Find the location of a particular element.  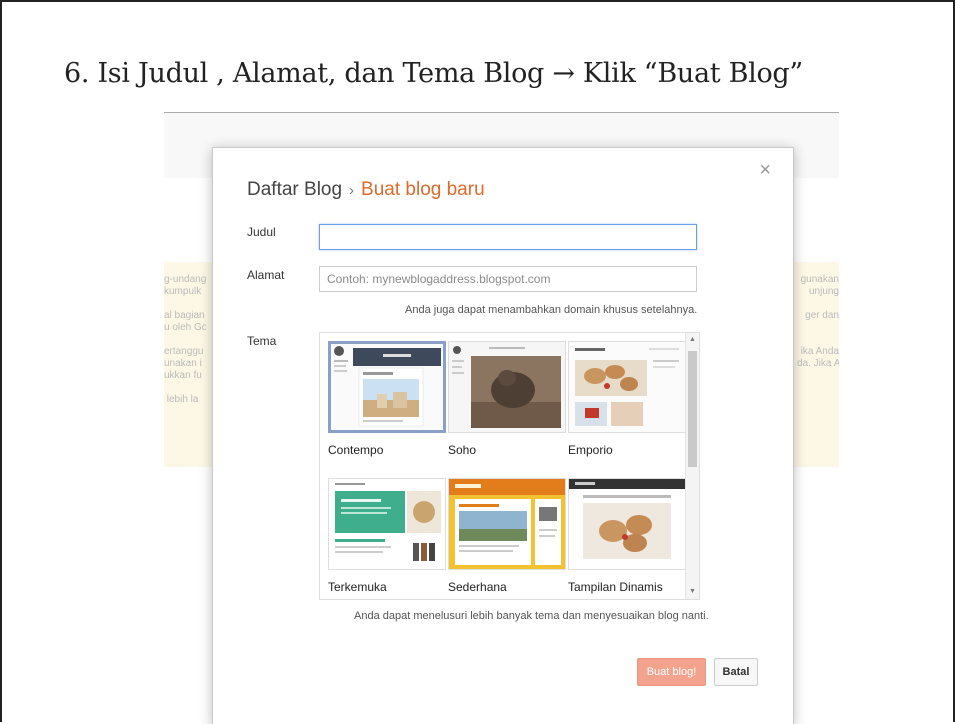

address-input is located at coordinates (508, 279).